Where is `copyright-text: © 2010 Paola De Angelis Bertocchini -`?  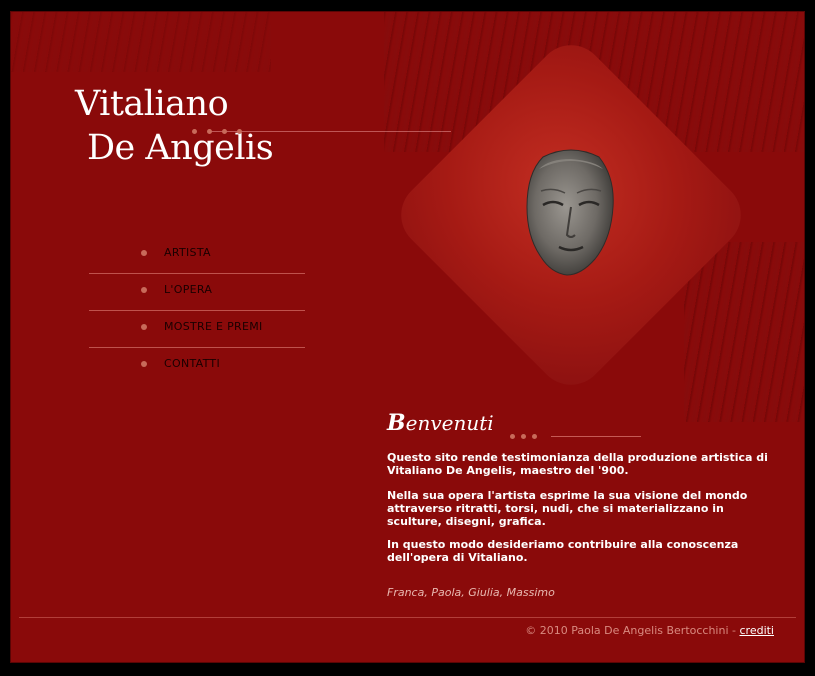
copyright-text: © 2010 Paola De Angelis Bertocchini - is located at coordinates (630, 630).